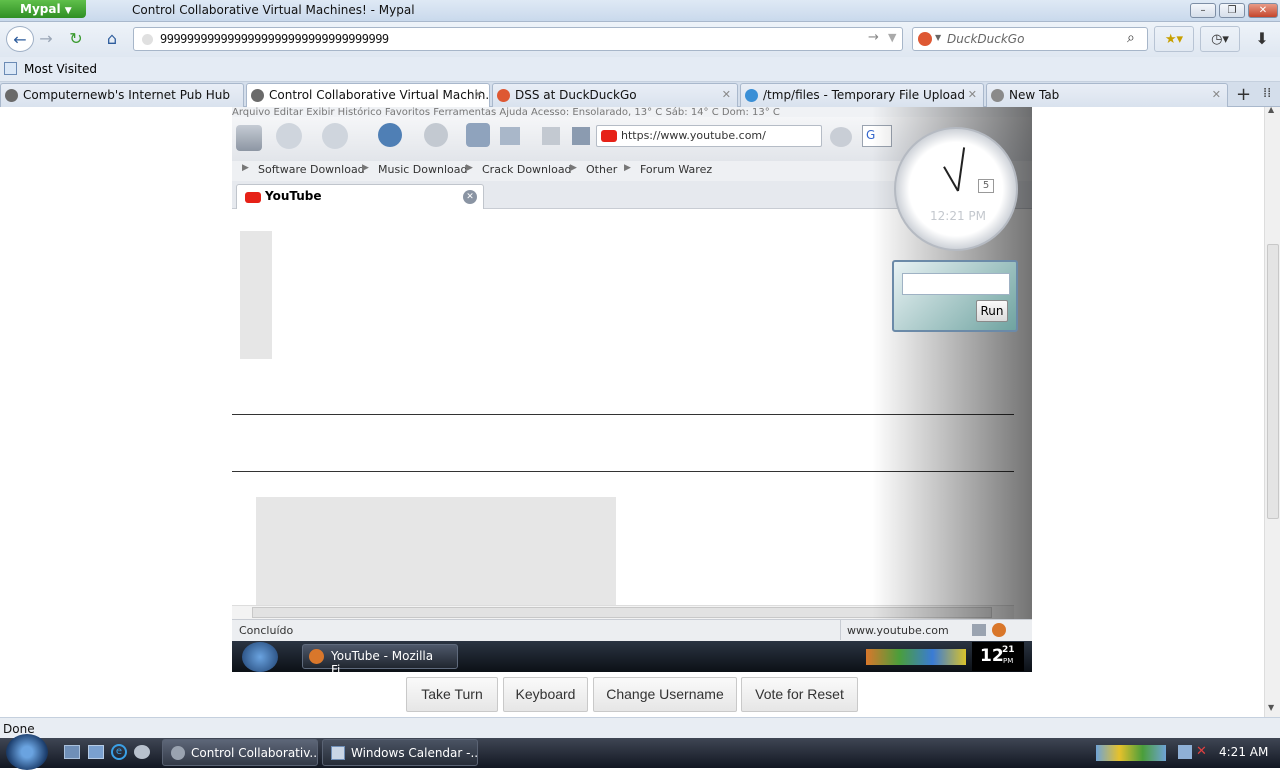 This screenshot has width=1280, height=770. Describe the element at coordinates (414, 169) in the screenshot. I see `vm-link-music: Music Download` at that location.